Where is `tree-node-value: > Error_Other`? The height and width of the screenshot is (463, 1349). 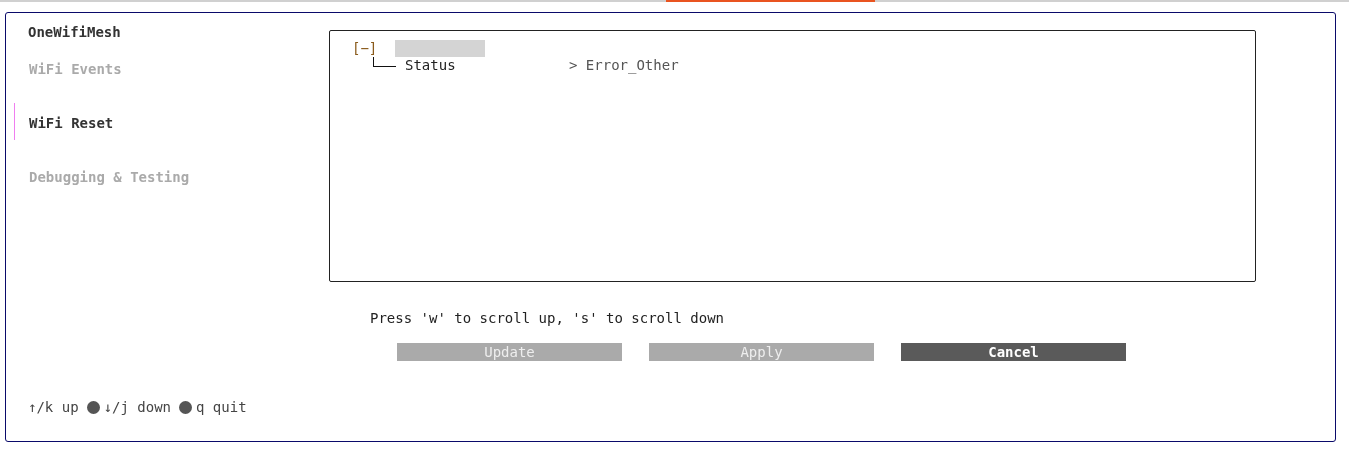
tree-node-value: > Error_Other is located at coordinates (624, 65).